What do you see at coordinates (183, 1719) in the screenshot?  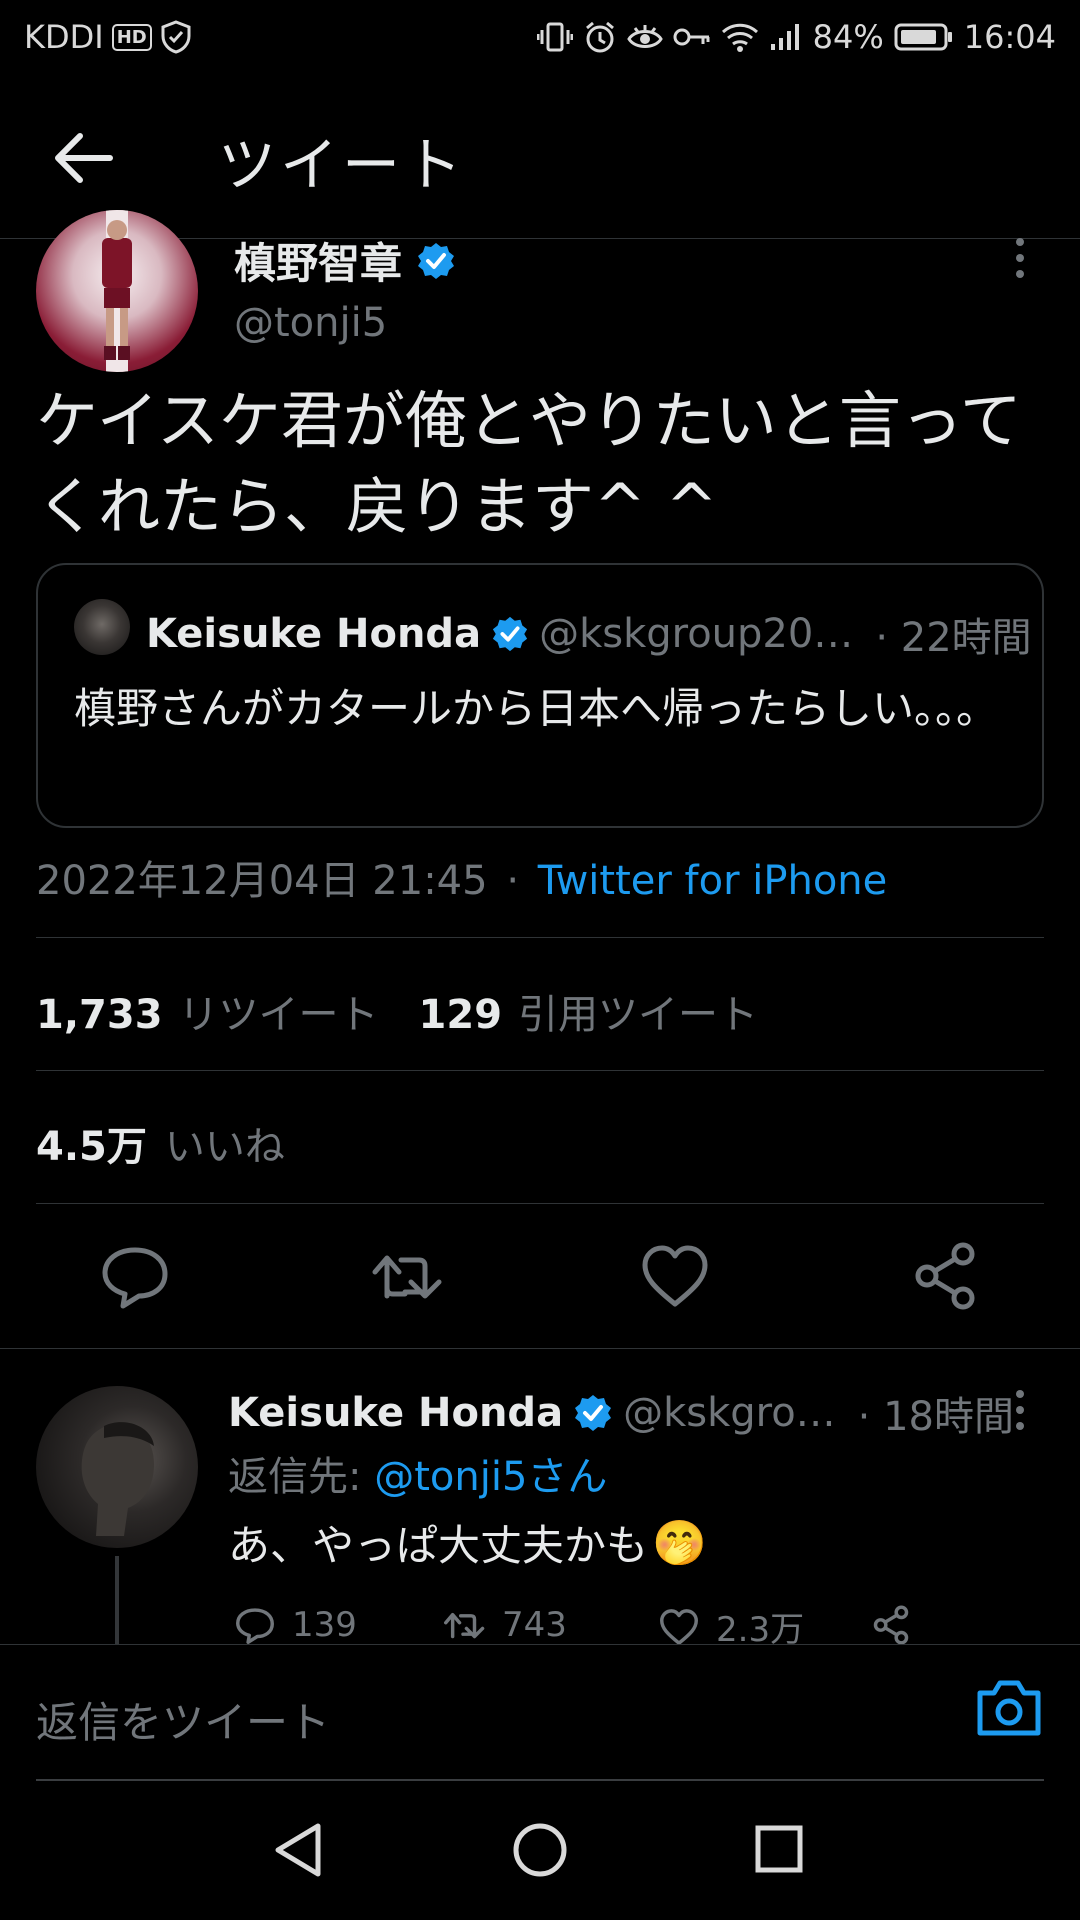 I see `reply-input: 返信をツイート` at bounding box center [183, 1719].